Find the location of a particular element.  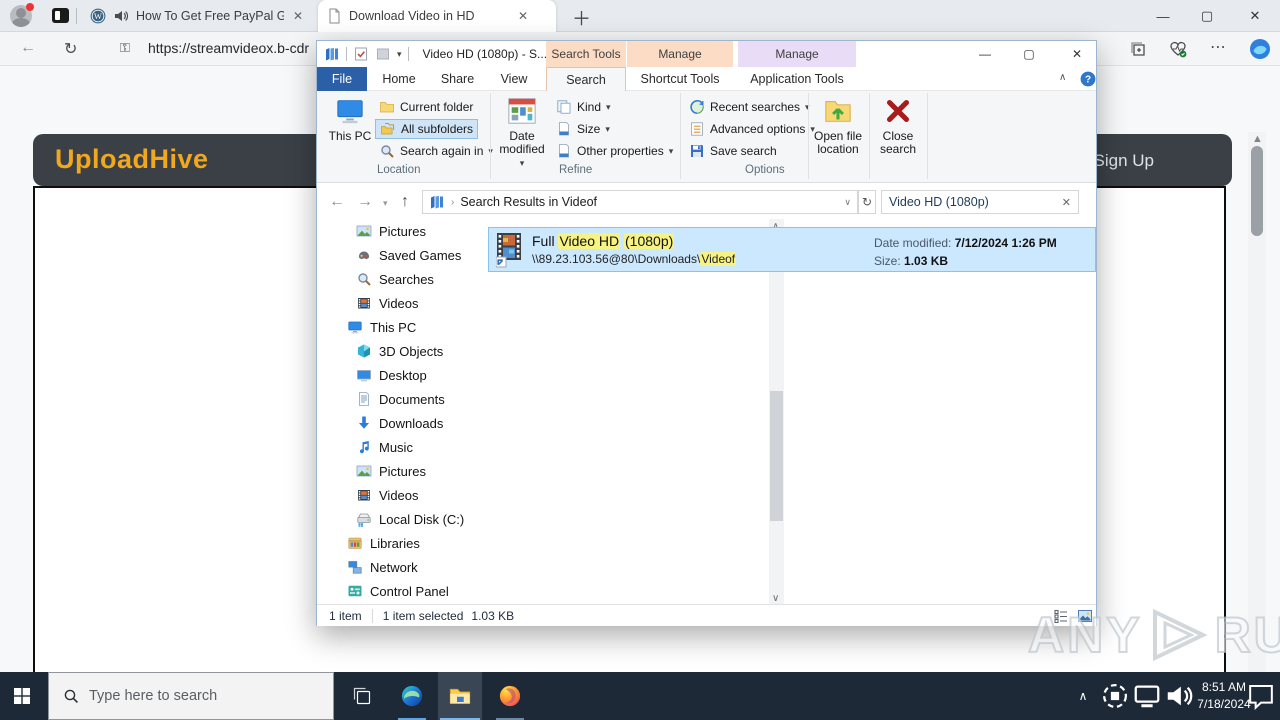

clear-search-icon: ✕ is located at coordinates (1066, 202).